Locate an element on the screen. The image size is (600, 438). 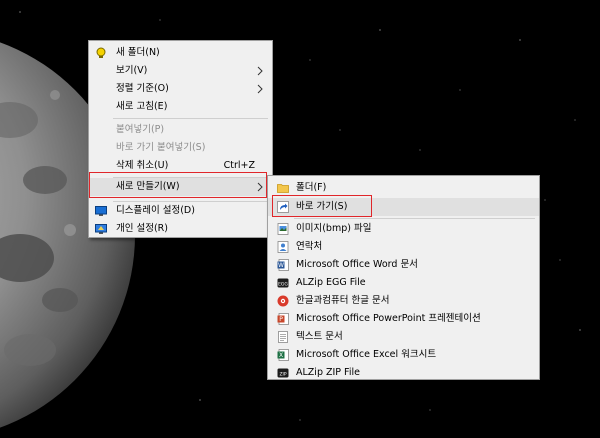
menu-item-paste: 붙여넣기(P) is located at coordinates (180, 130).